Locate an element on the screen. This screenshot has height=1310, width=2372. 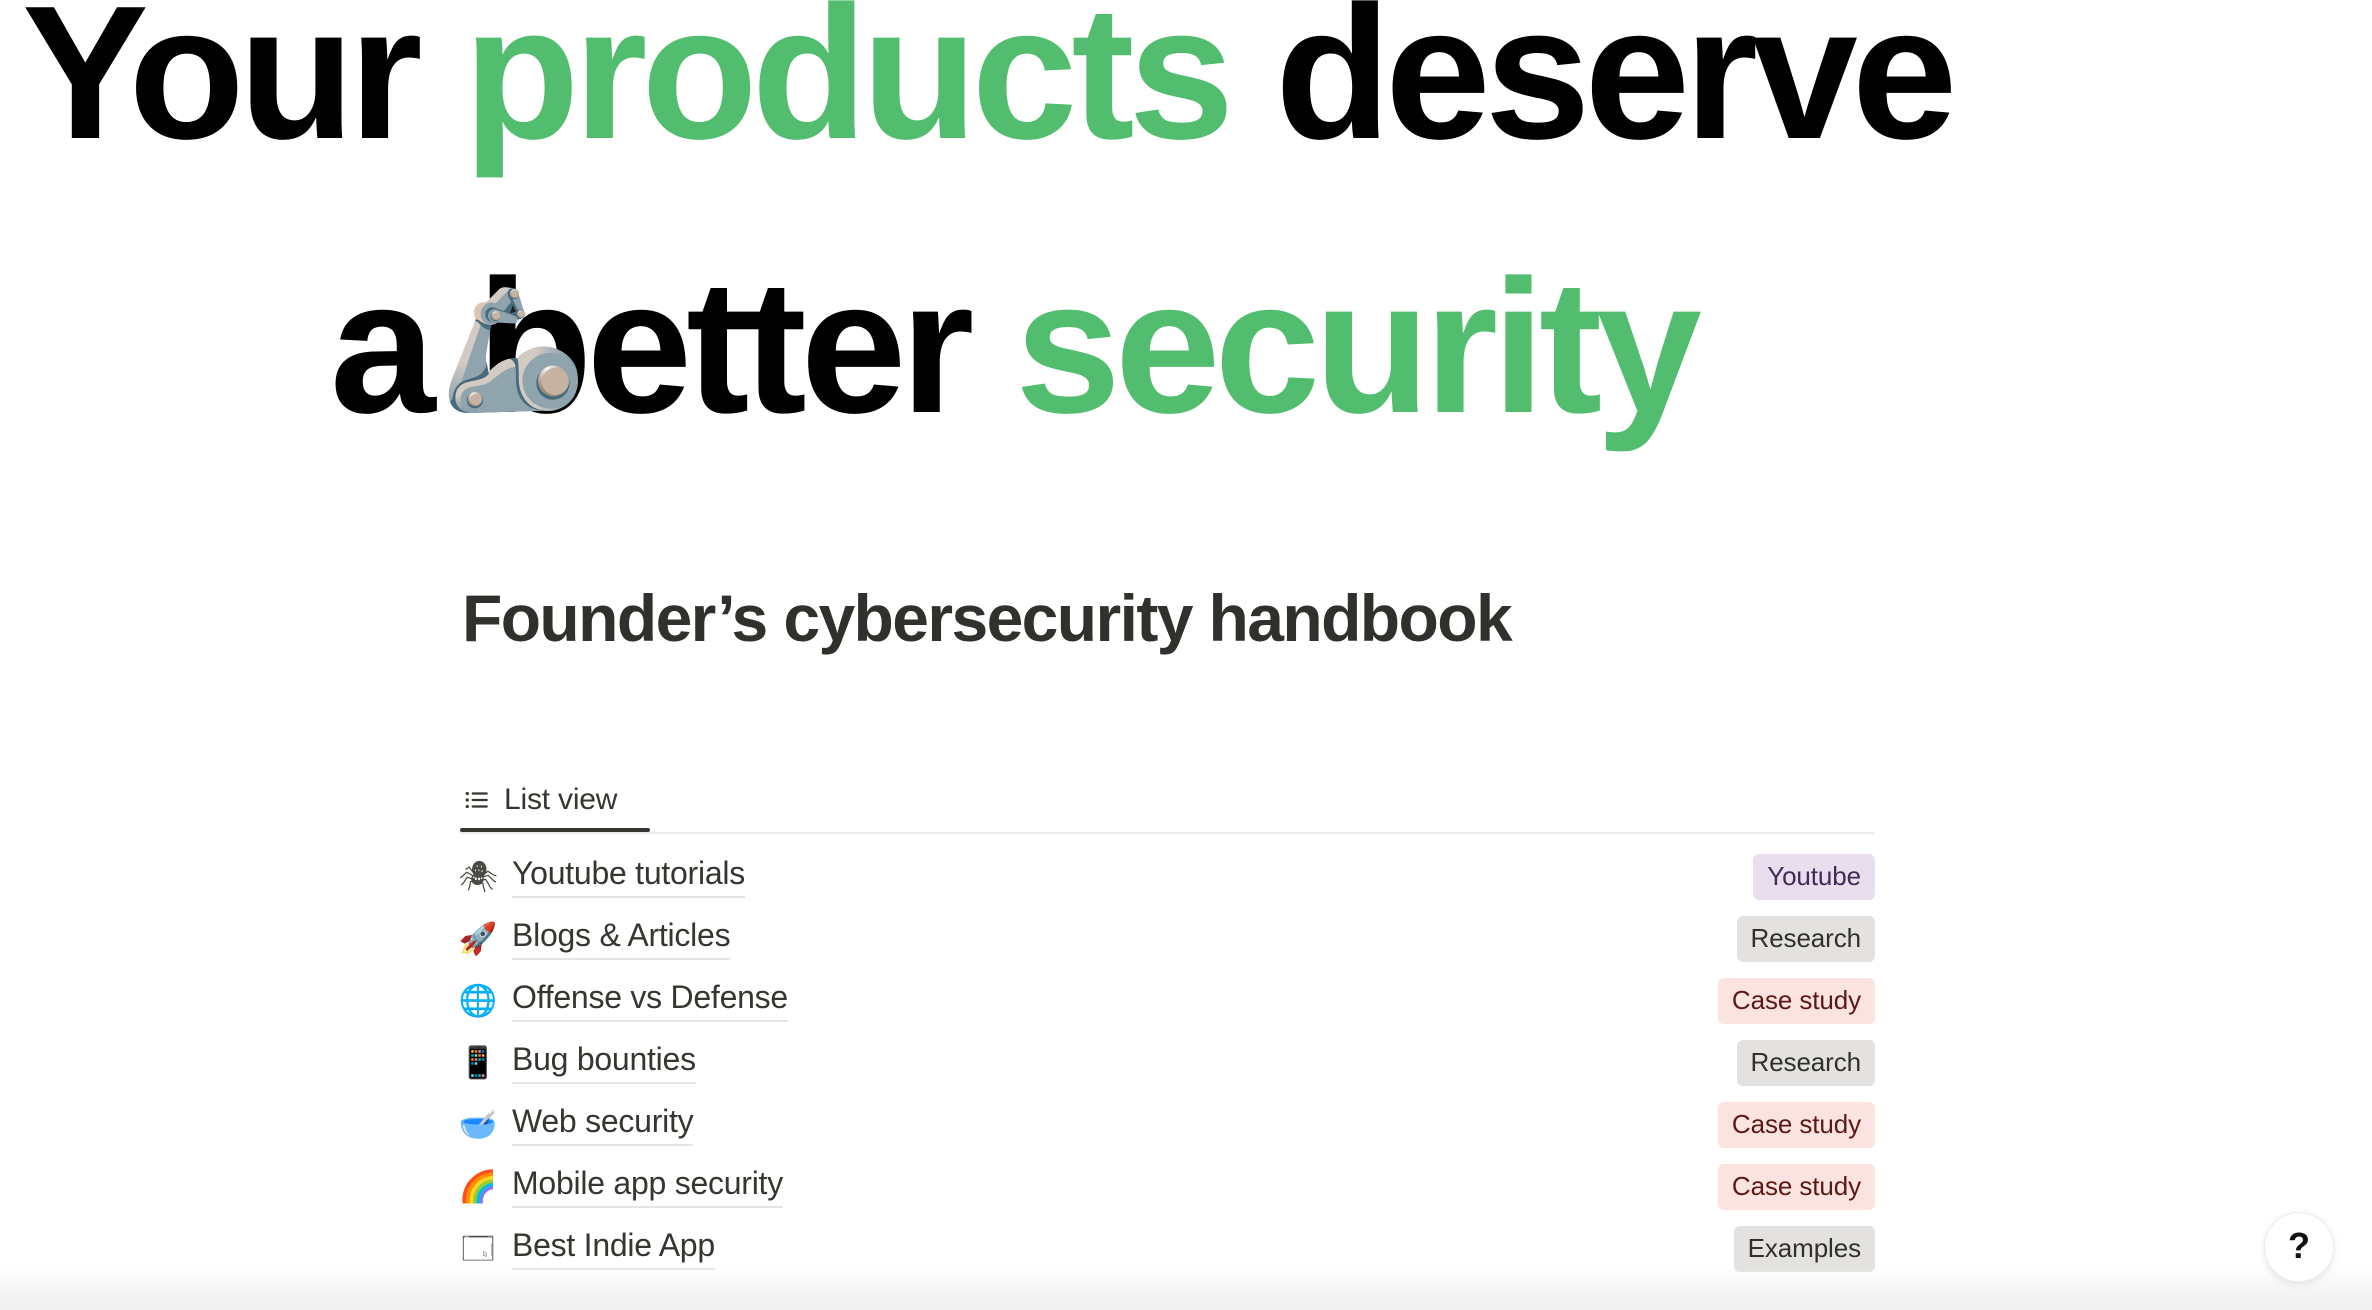
question-mark-icon: ? is located at coordinates (2299, 1245).